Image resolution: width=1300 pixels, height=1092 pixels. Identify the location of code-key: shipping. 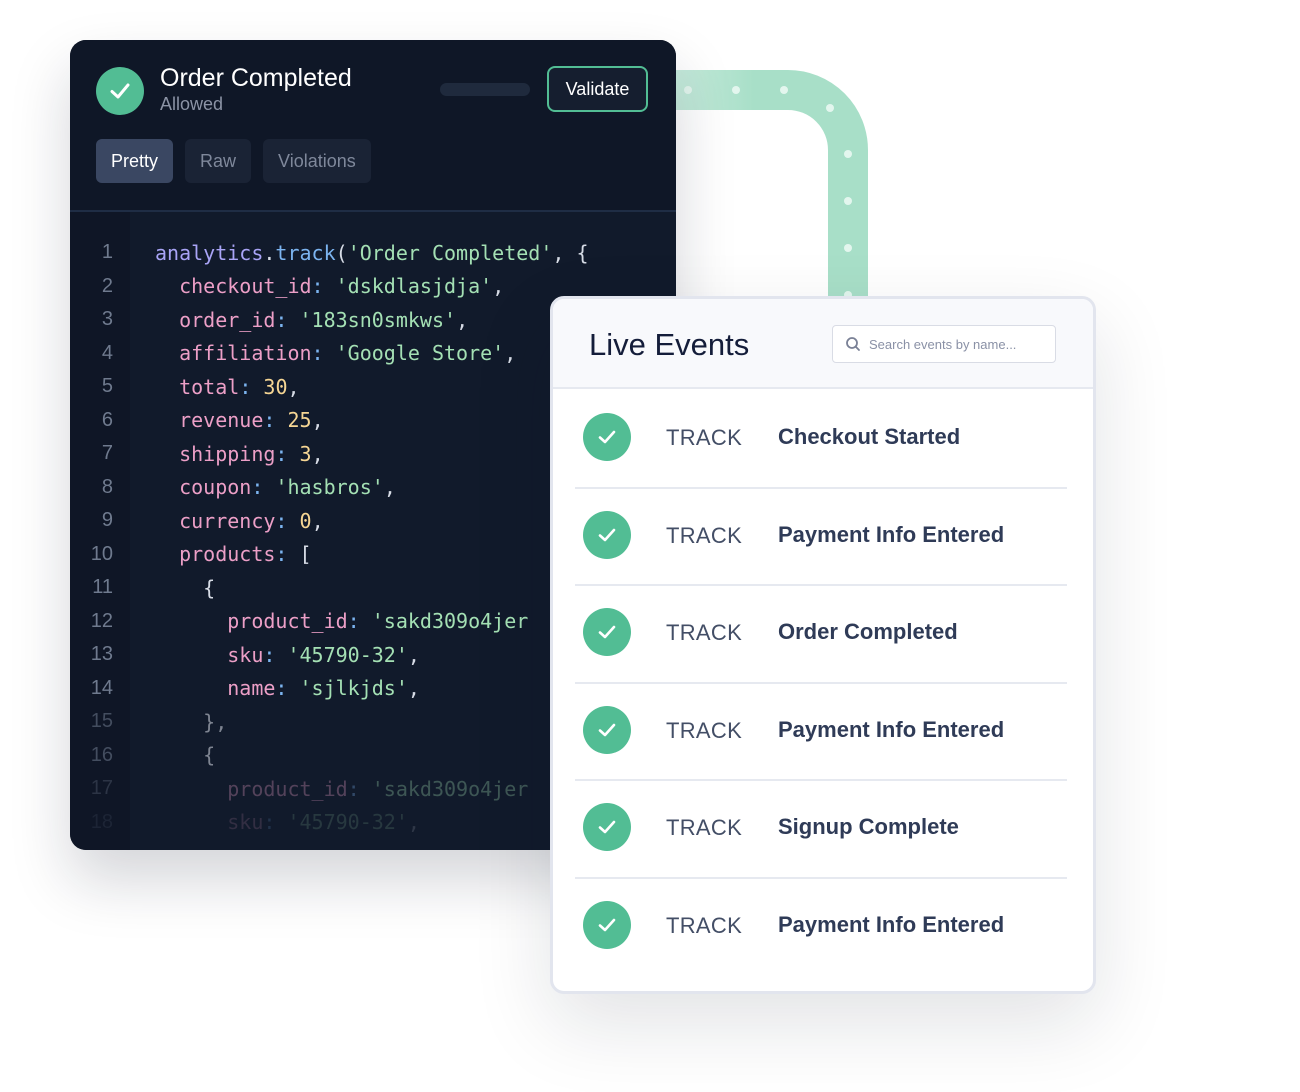
(227, 453).